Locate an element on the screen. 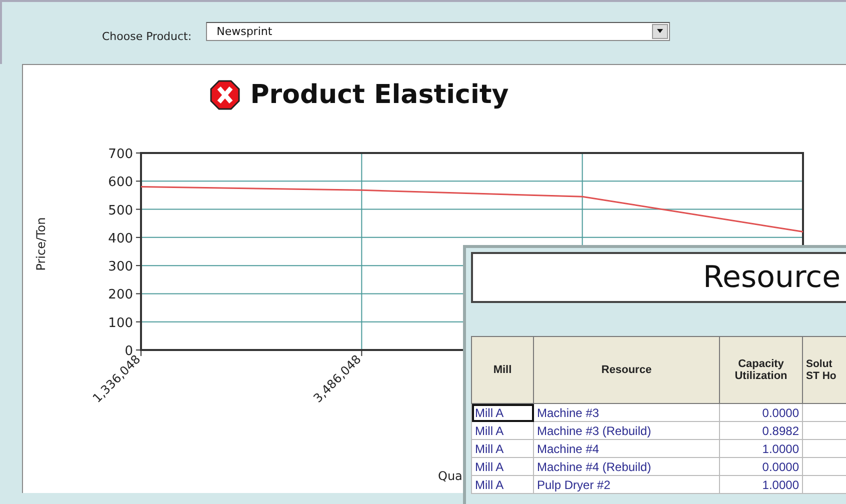 This screenshot has height=504, width=846. table-cell: Machine #3 is located at coordinates (627, 413).